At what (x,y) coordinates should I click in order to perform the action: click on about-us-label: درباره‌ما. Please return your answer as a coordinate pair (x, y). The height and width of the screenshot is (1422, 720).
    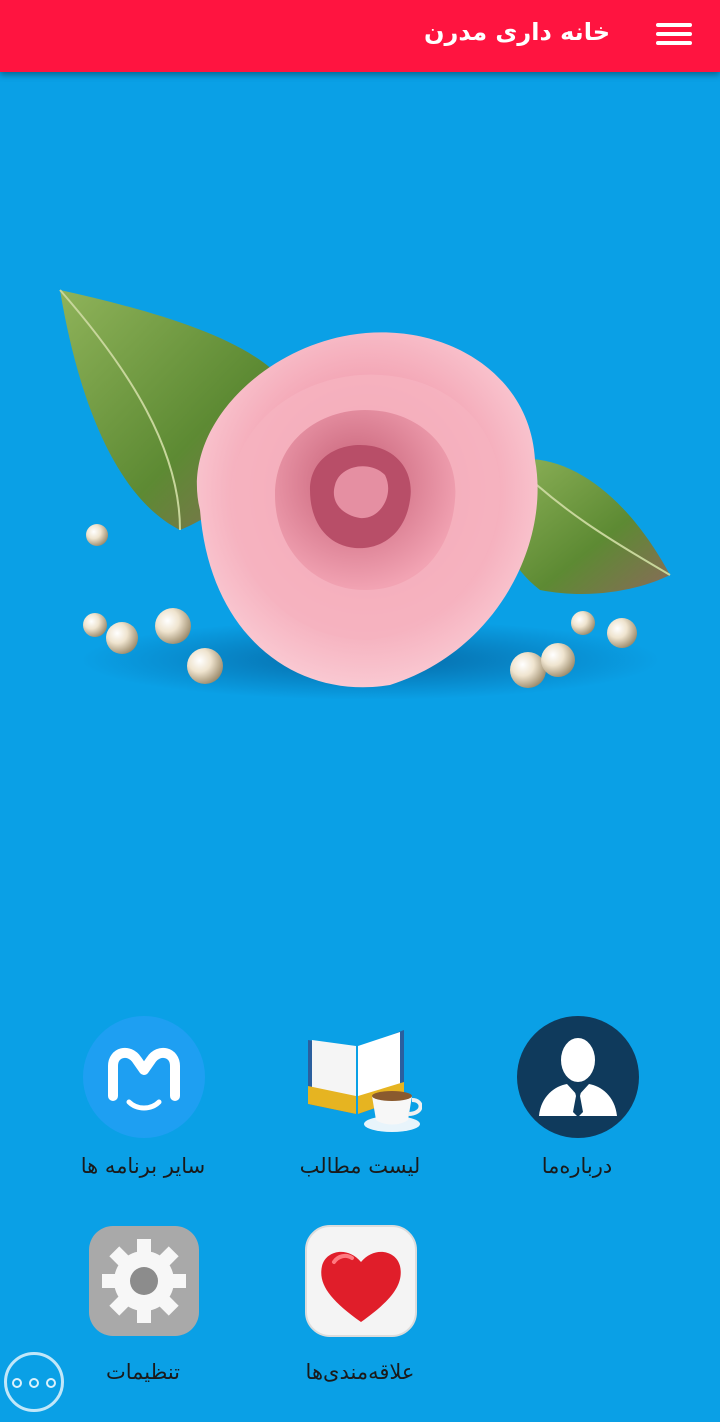
    Looking at the image, I should click on (577, 1166).